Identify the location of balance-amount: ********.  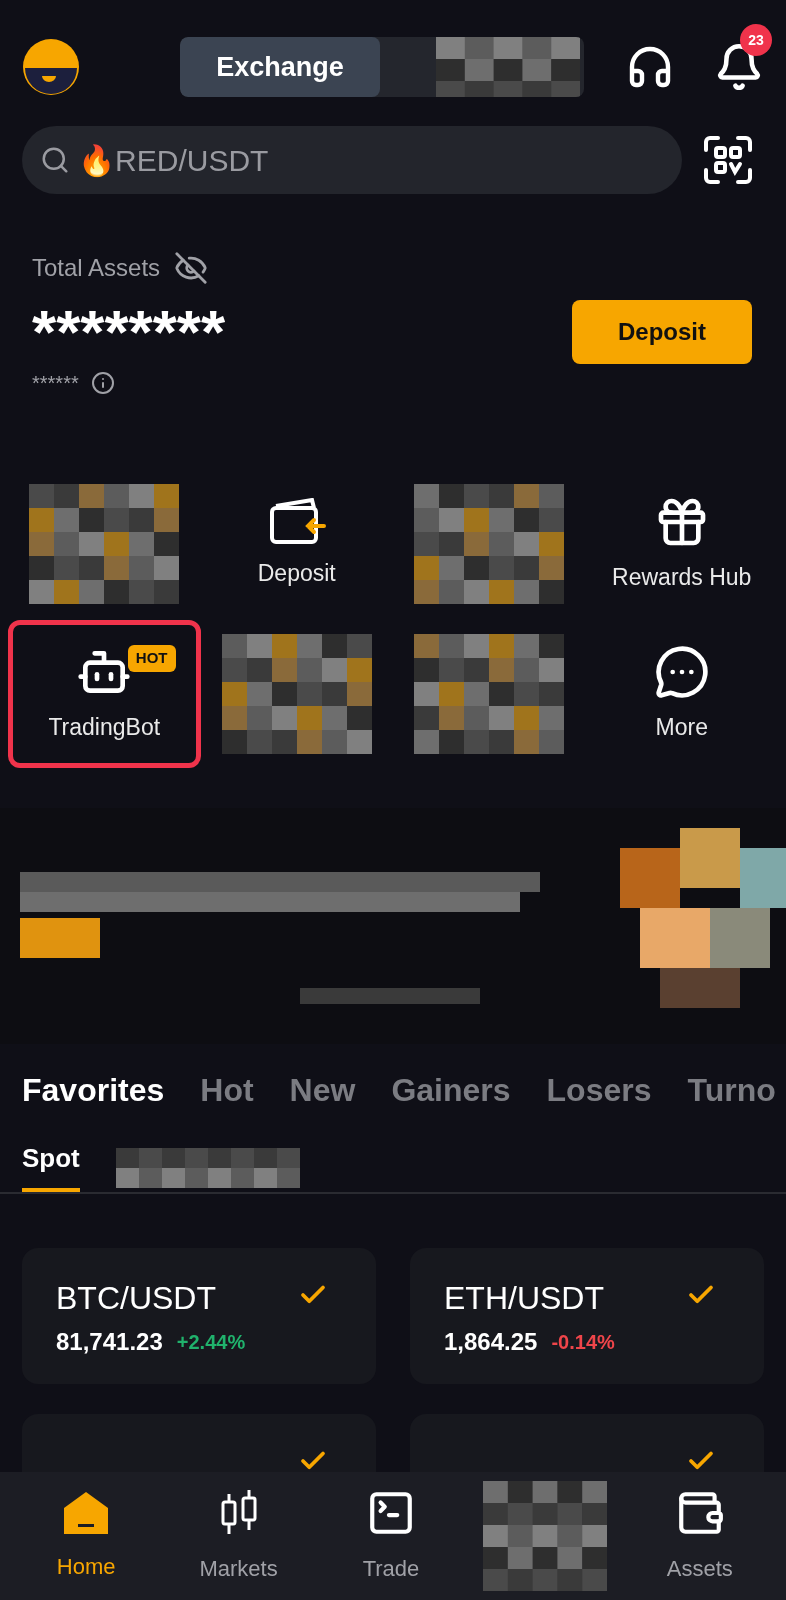
(129, 332).